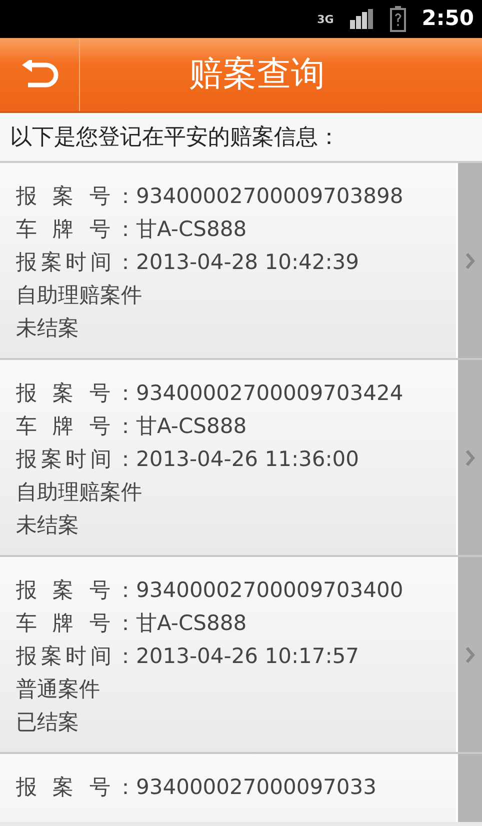 This screenshot has height=826, width=482. Describe the element at coordinates (248, 262) in the screenshot. I see `field-value: 2013-04-28 10:42:39` at that location.